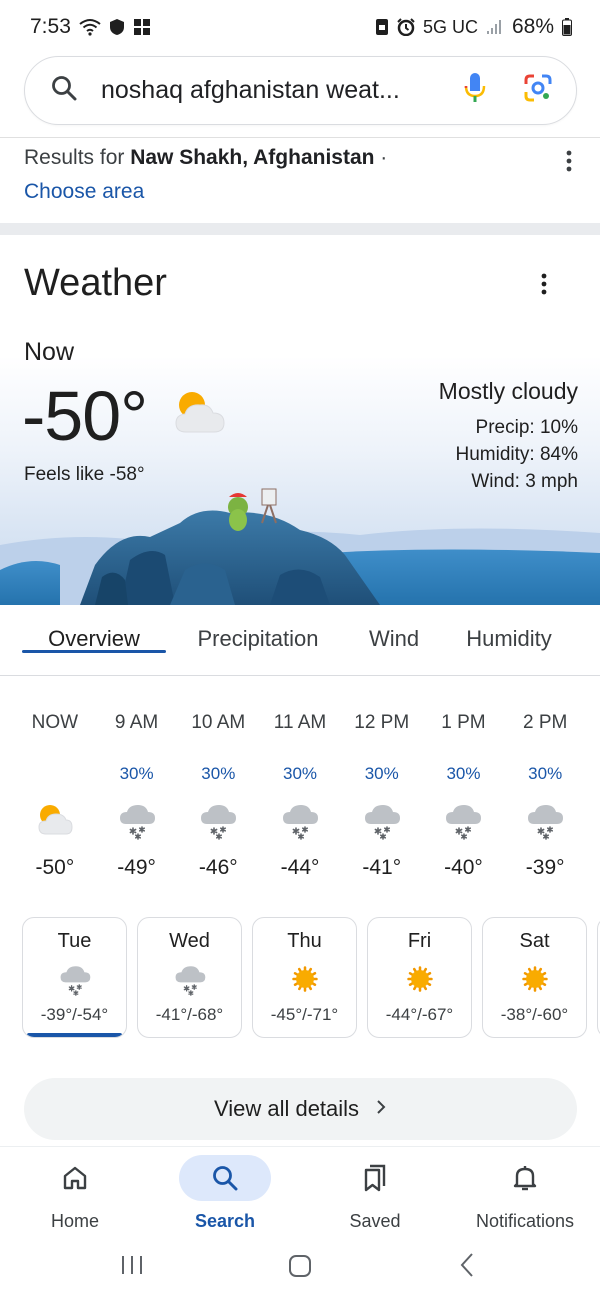 The height and width of the screenshot is (1300, 600). Describe the element at coordinates (218, 722) in the screenshot. I see `hour-time: 10 AM` at that location.